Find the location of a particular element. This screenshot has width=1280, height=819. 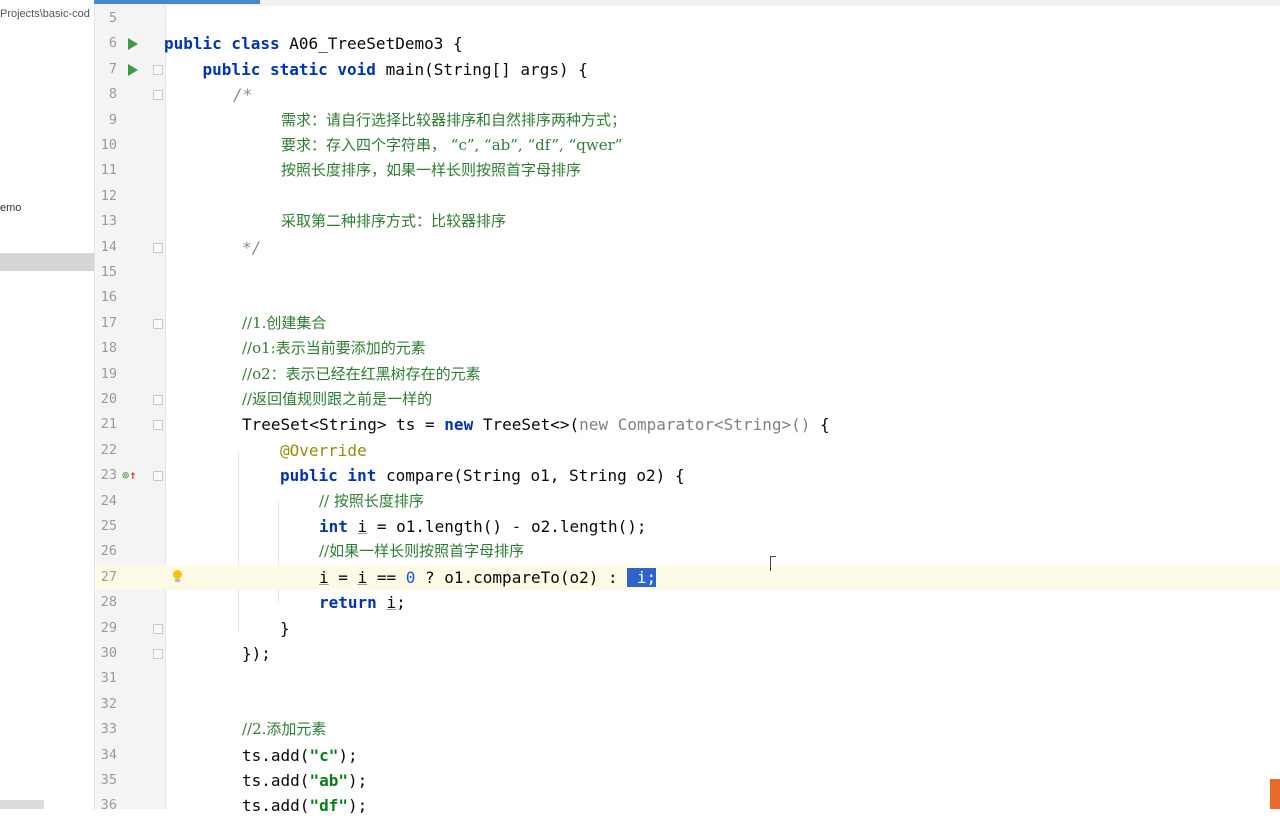

code-line-29: 29 } is located at coordinates (687, 628).